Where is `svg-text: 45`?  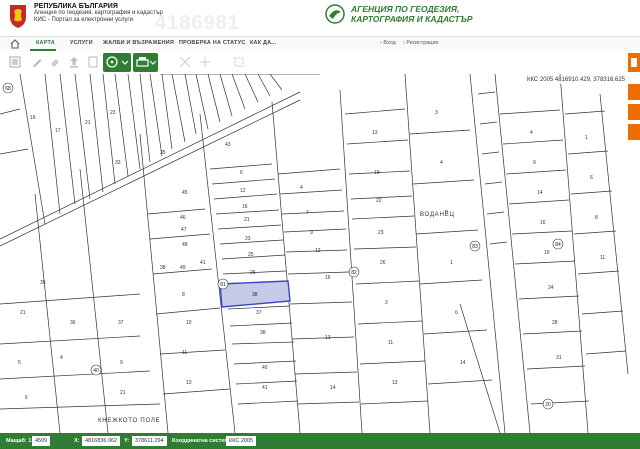 svg-text: 45 is located at coordinates (185, 193).